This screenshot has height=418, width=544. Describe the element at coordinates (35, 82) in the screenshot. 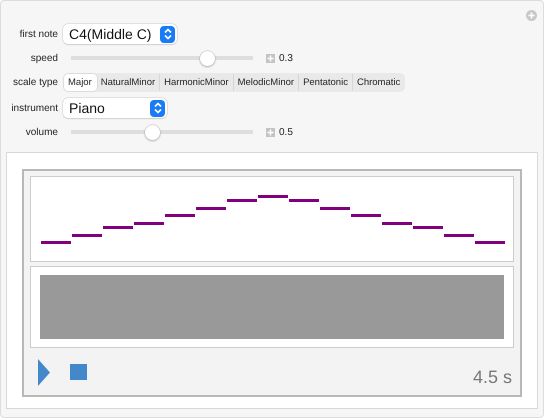

I see `control-label: scale type` at that location.